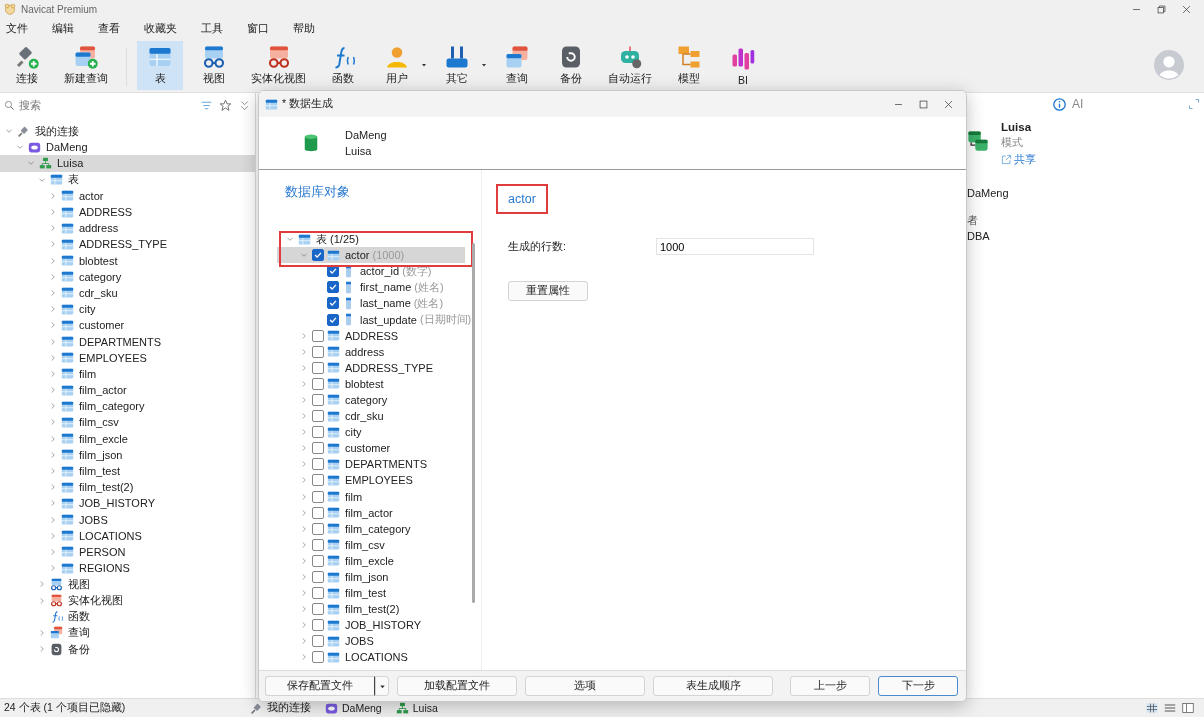 This screenshot has width=1204, height=717. I want to click on menu-item: 文件, so click(22, 29).